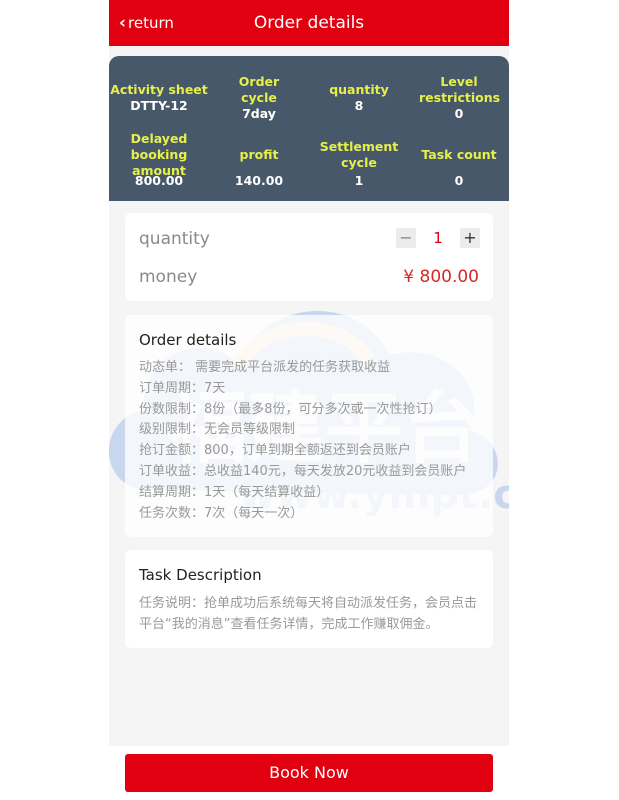  Describe the element at coordinates (200, 575) in the screenshot. I see `task-description-title: Task Description` at that location.